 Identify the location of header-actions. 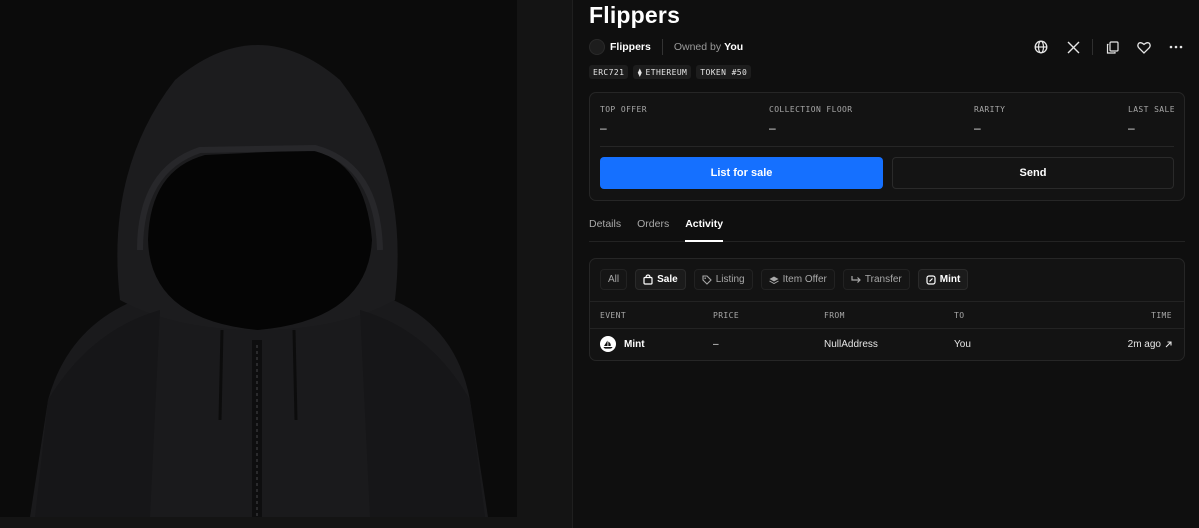
(1108, 47).